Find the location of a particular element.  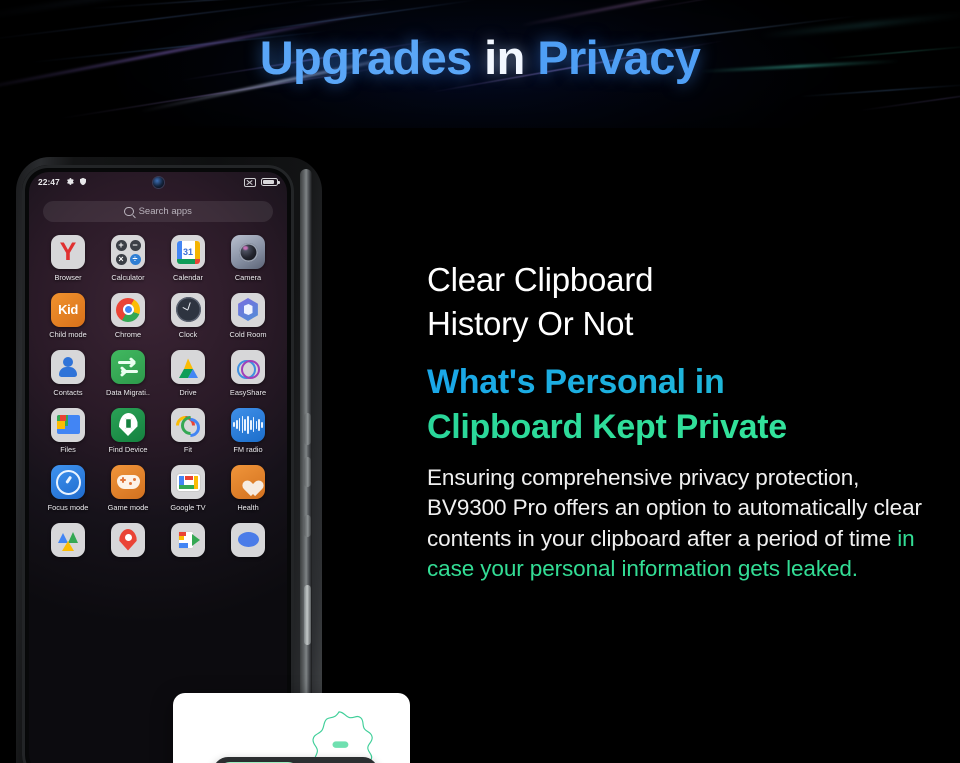

phone-volume-down-button is located at coordinates (307, 472).